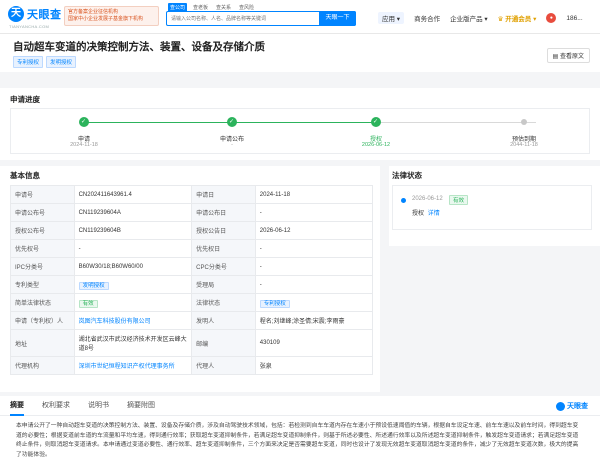 The width and height of the screenshot is (600, 475). Describe the element at coordinates (17, 406) in the screenshot. I see `tab-abstract: 摘要` at that location.